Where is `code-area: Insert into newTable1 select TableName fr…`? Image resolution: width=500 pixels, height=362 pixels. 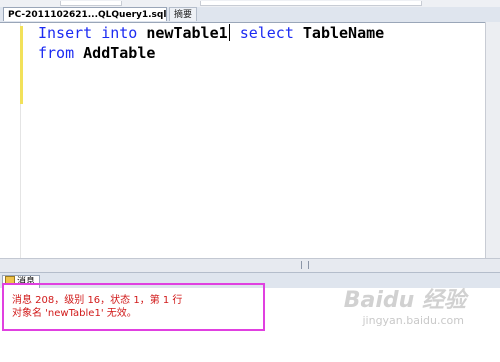 code-area: Insert into newTable1 select TableName fr… is located at coordinates (211, 43).